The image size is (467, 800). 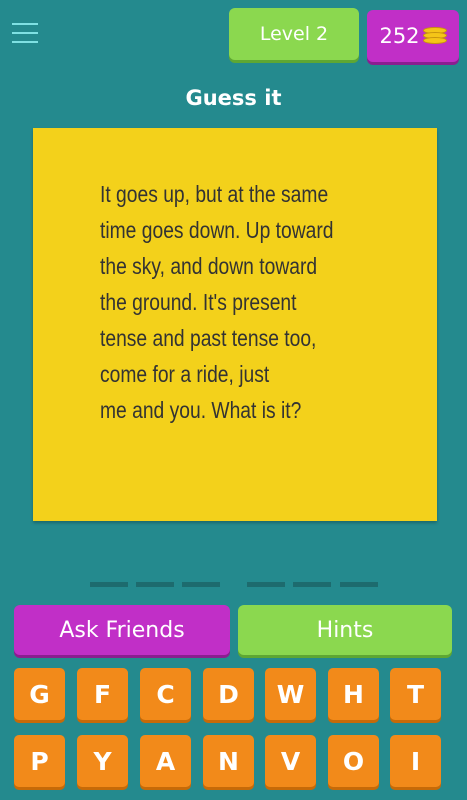 I want to click on ask-friends-button: Ask Friends, so click(x=122, y=630).